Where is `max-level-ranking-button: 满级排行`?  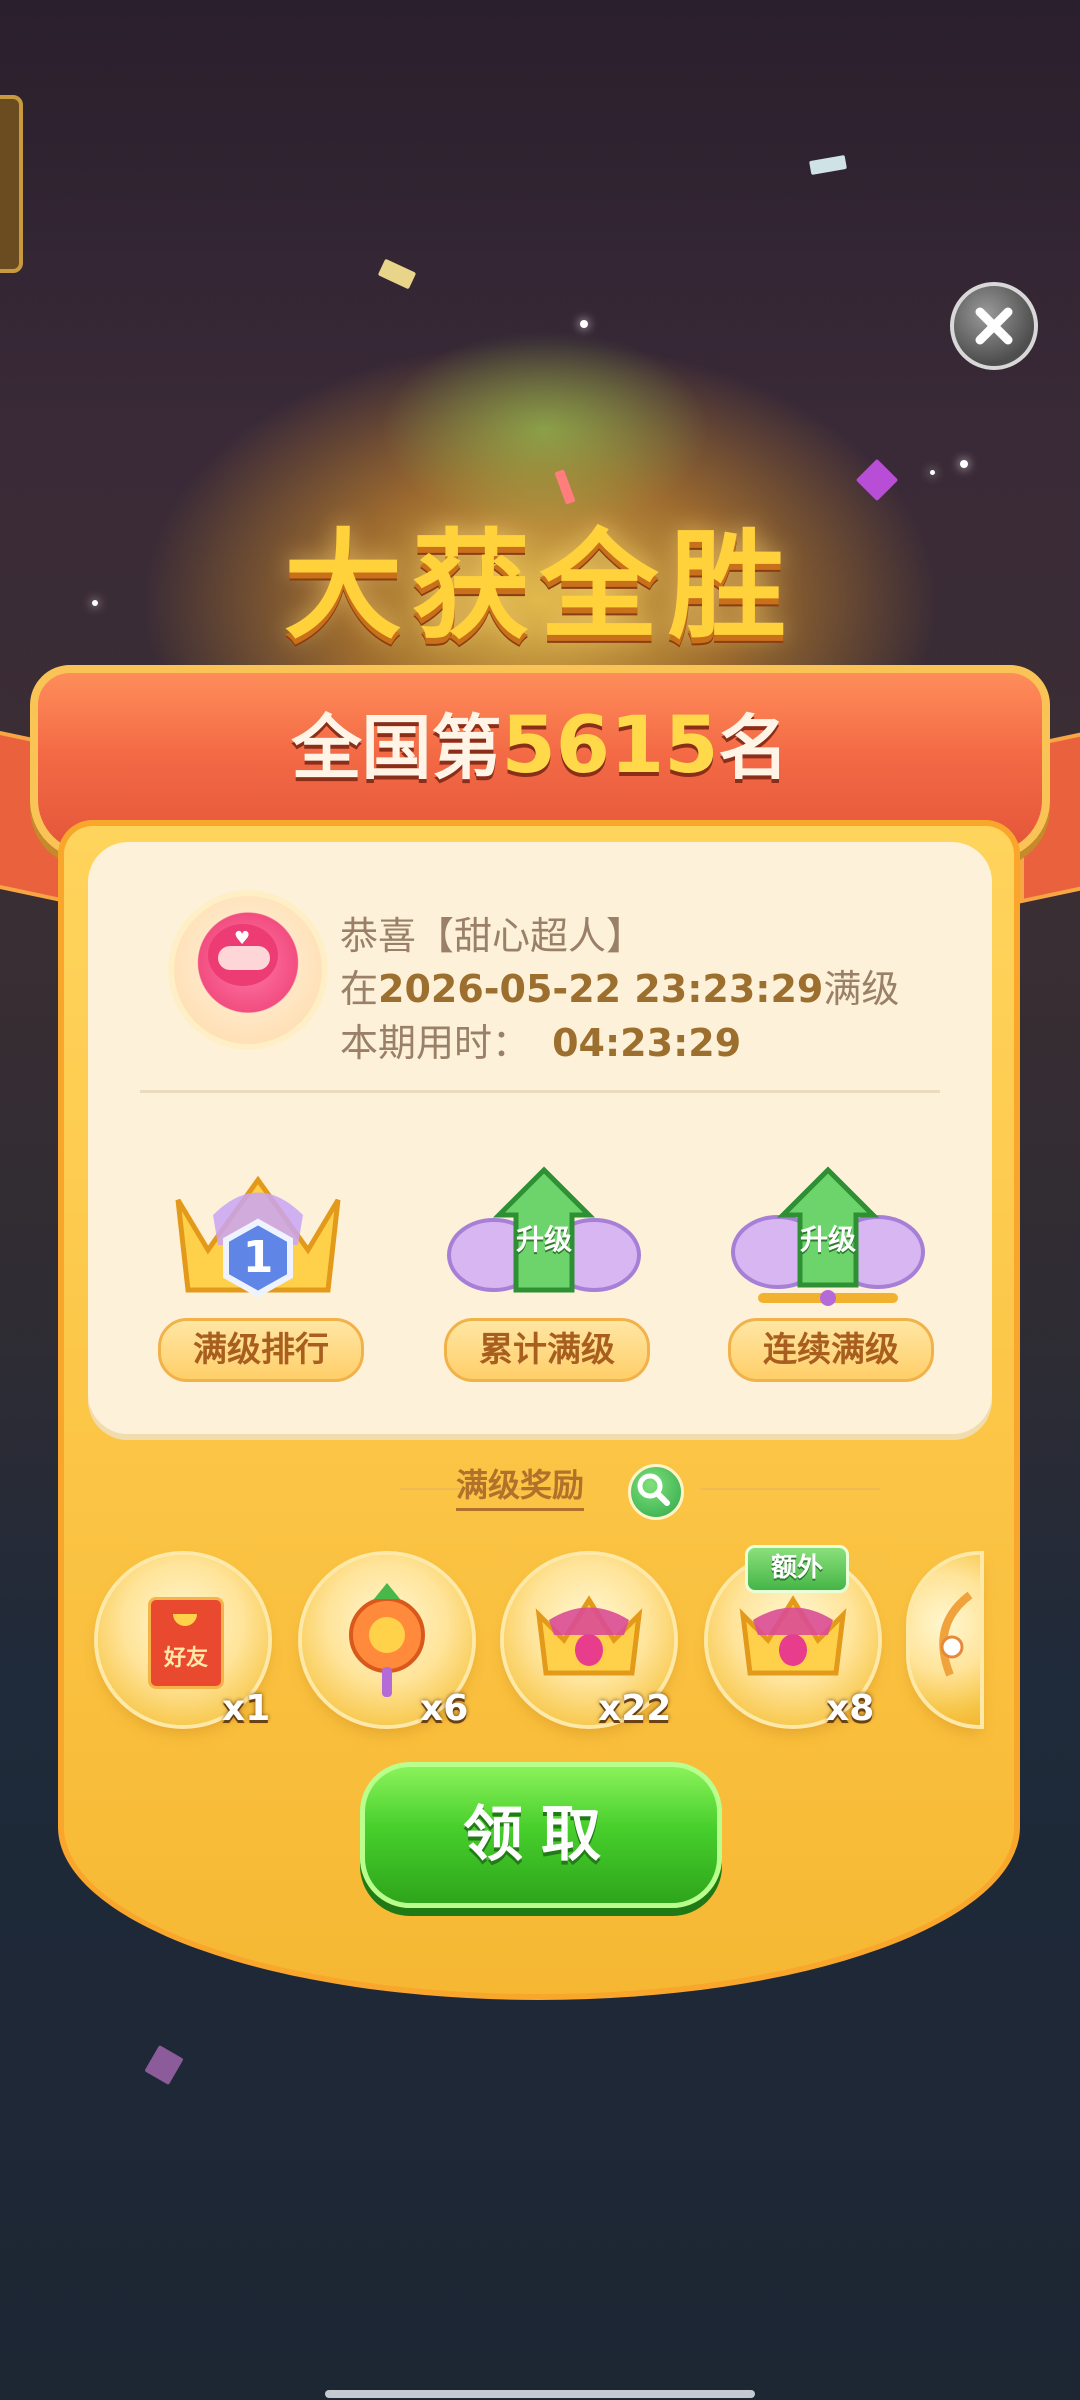 max-level-ranking-button: 满级排行 is located at coordinates (261, 1350).